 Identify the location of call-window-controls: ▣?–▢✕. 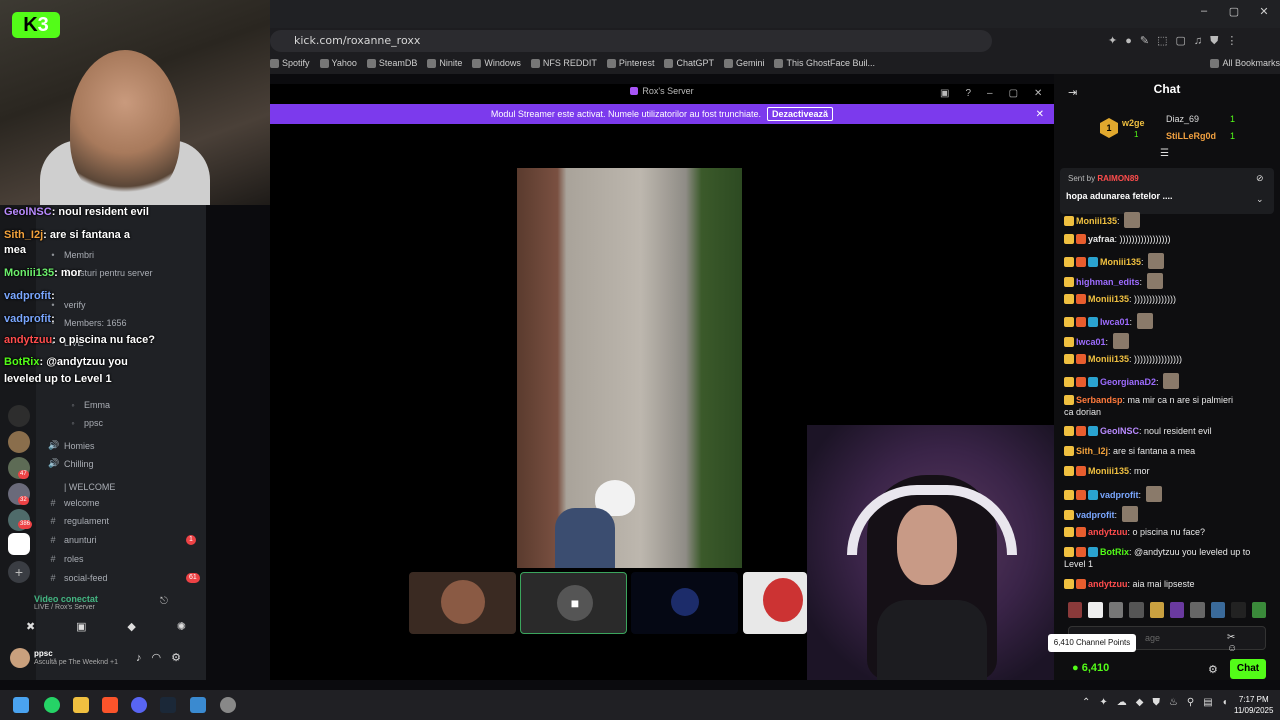
(999, 93).